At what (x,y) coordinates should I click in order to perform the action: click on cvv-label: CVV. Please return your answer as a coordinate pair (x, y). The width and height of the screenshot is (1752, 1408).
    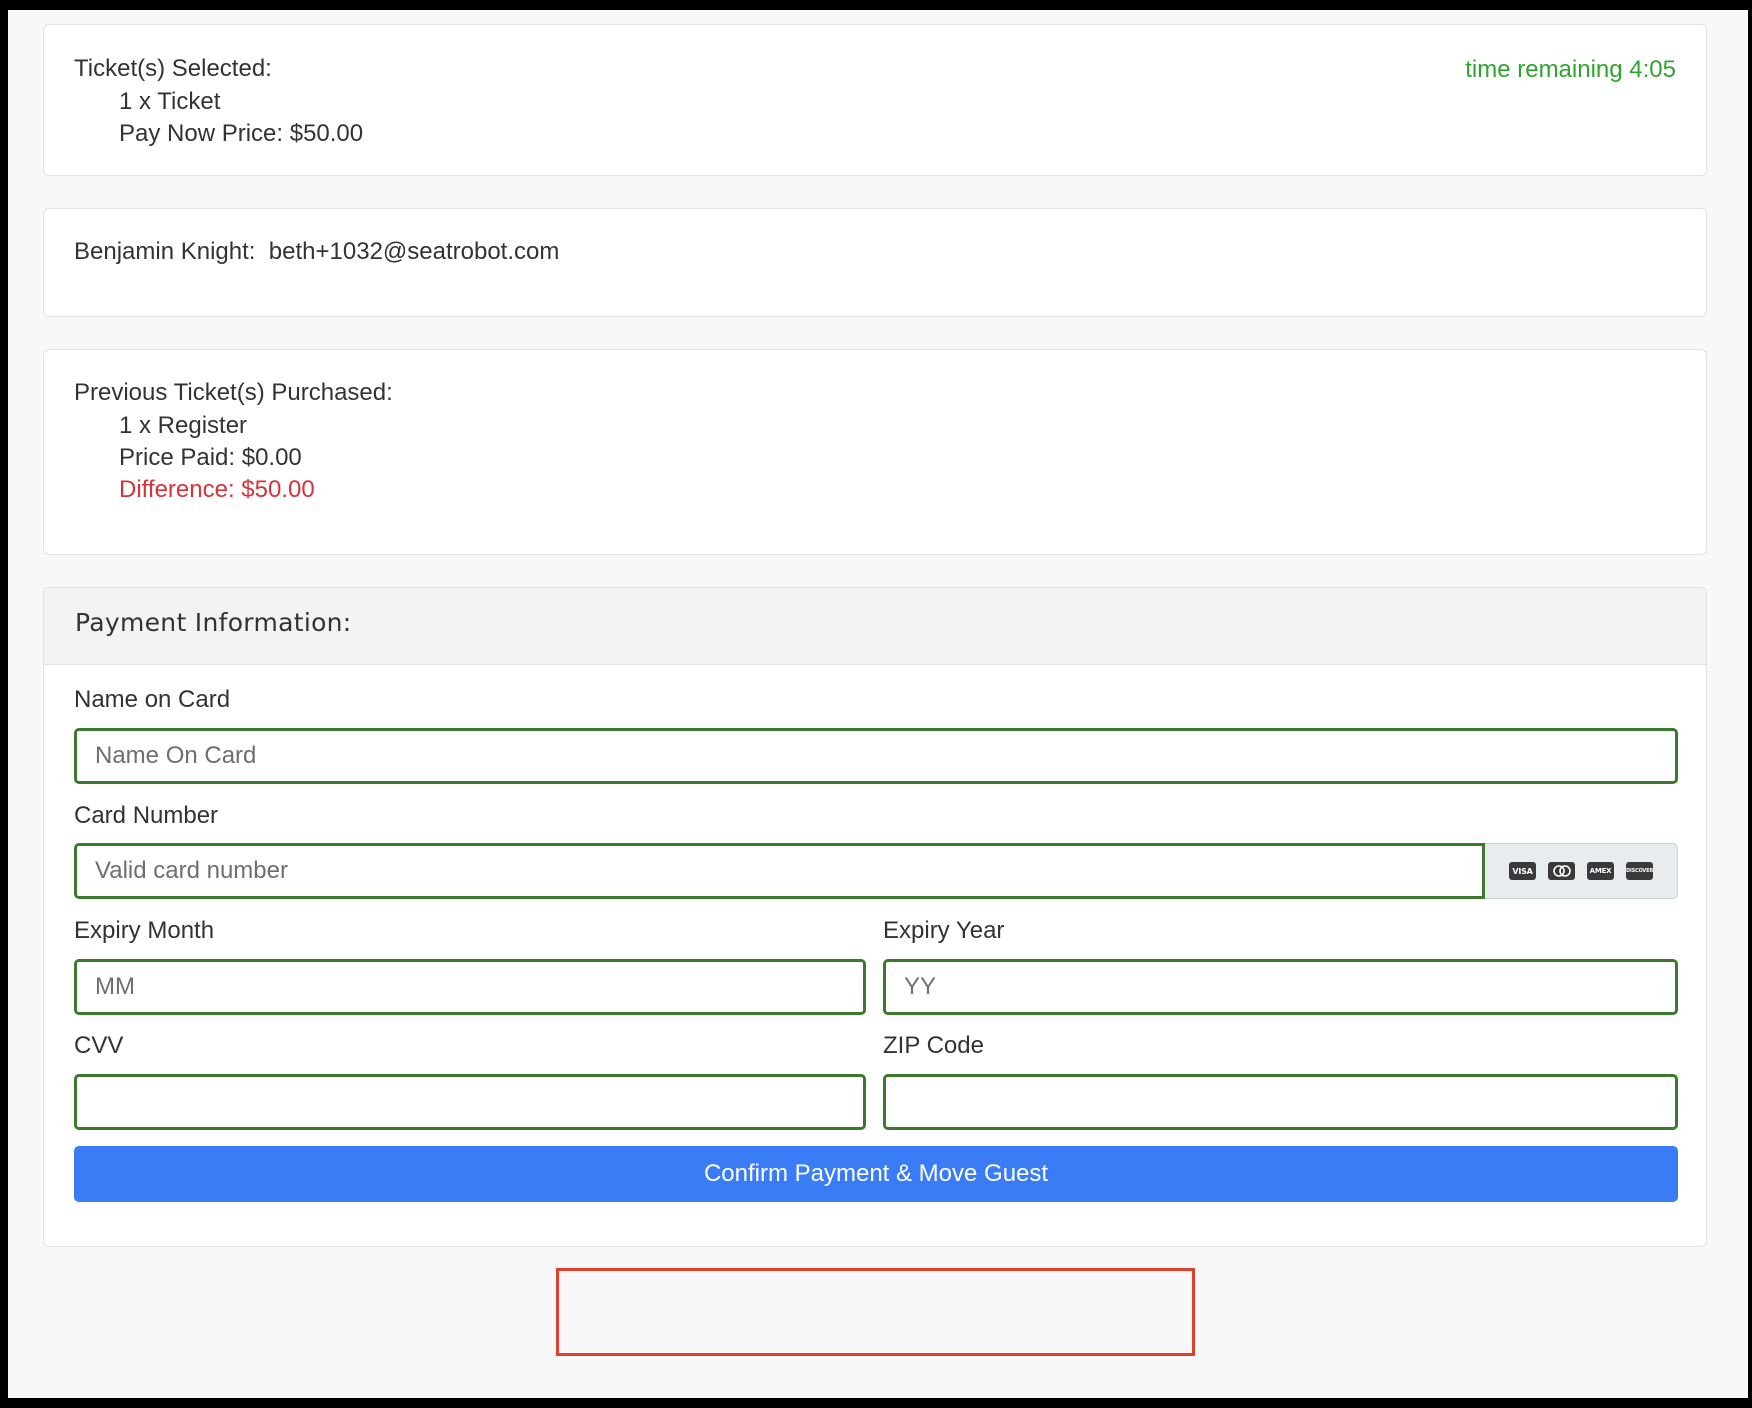
    Looking at the image, I should click on (99, 1045).